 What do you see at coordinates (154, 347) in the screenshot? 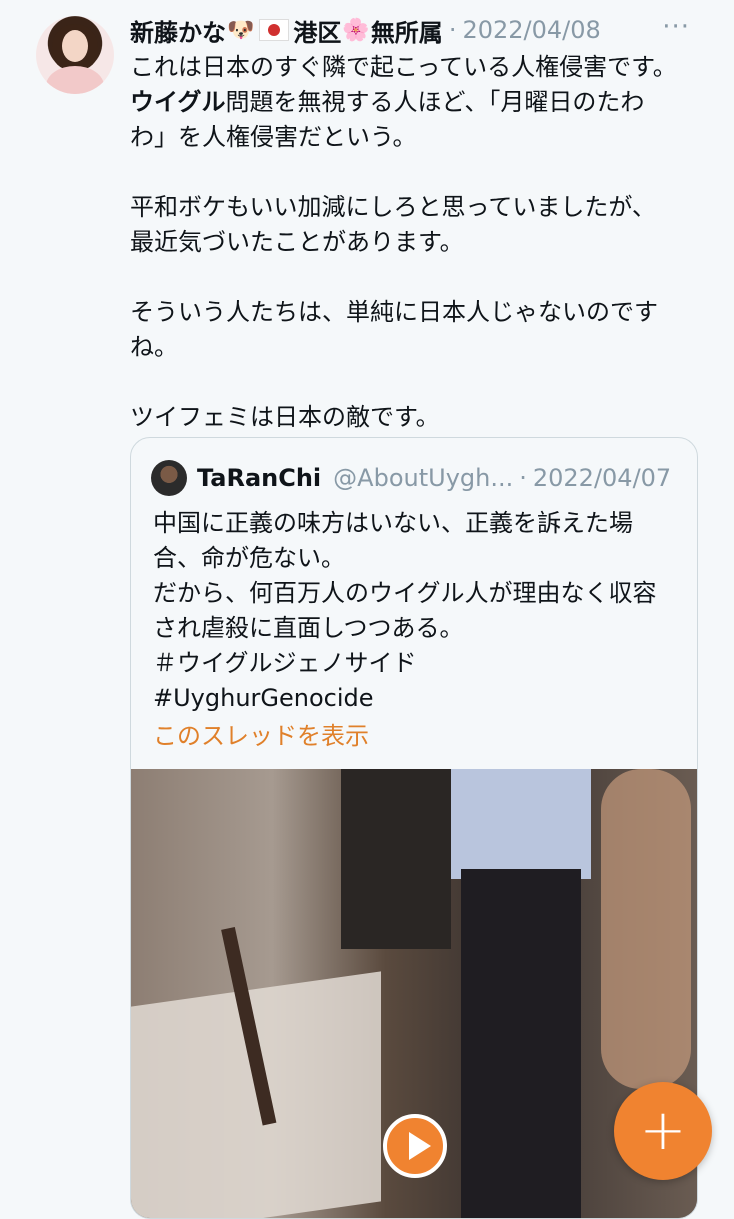
I see `tweet-line: ね。` at bounding box center [154, 347].